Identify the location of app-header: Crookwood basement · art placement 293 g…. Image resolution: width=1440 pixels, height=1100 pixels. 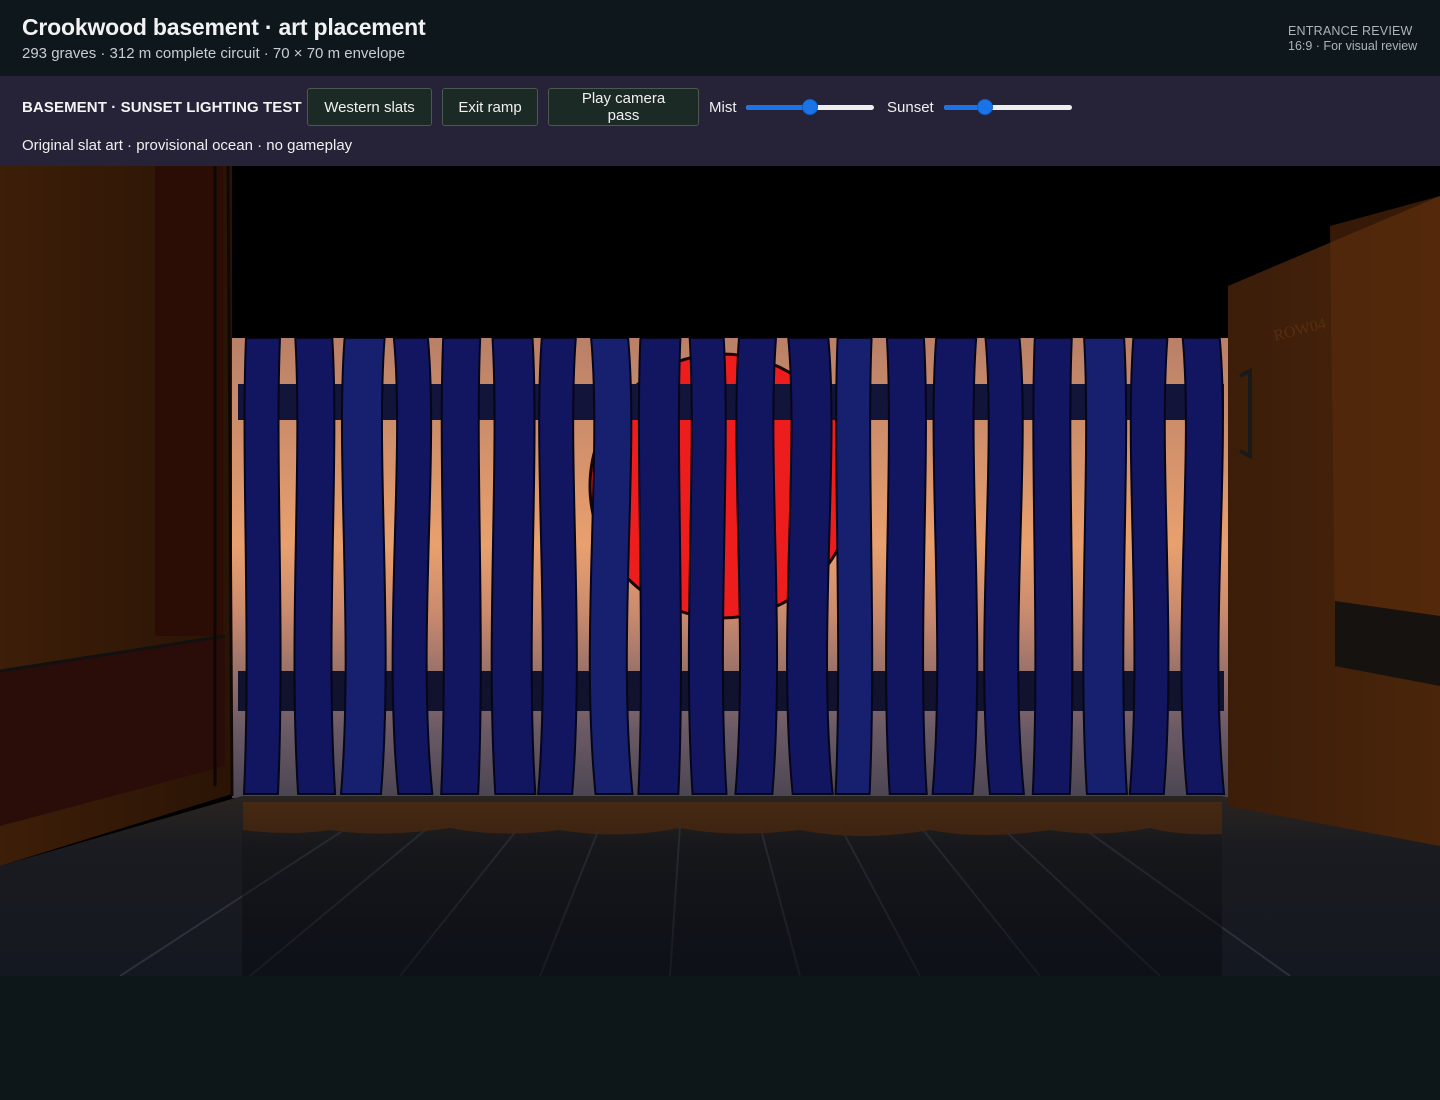
(720, 38).